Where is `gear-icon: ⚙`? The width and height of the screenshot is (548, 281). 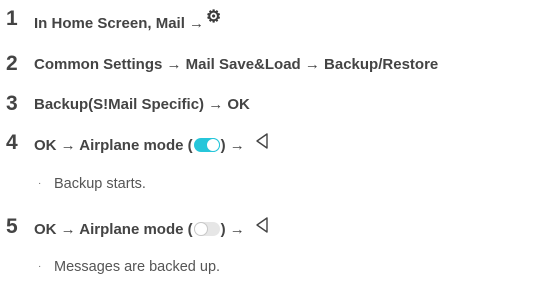 gear-icon: ⚙ is located at coordinates (214, 16).